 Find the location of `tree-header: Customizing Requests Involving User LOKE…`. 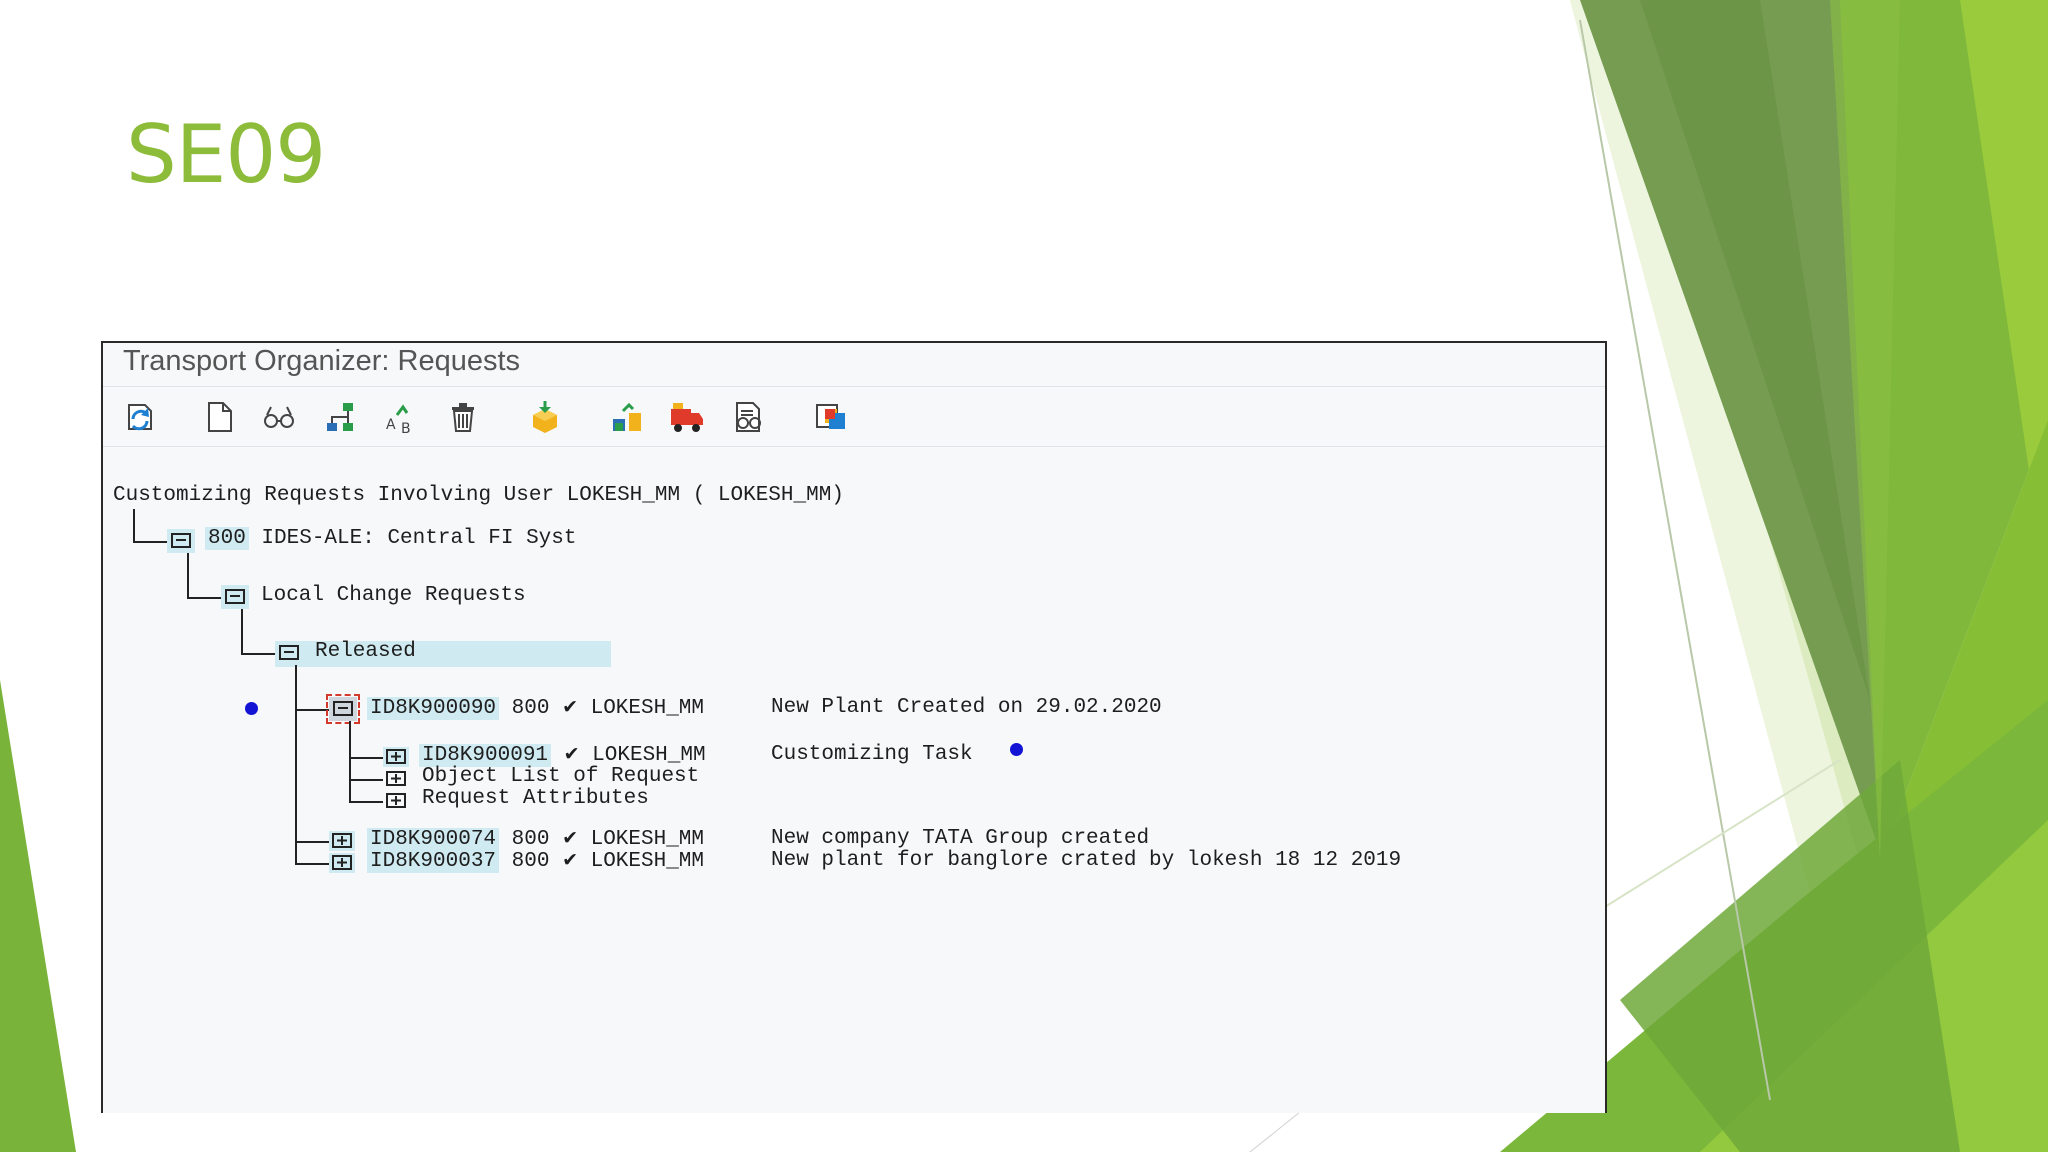

tree-header: Customizing Requests Involving User LOKE… is located at coordinates (478, 495).